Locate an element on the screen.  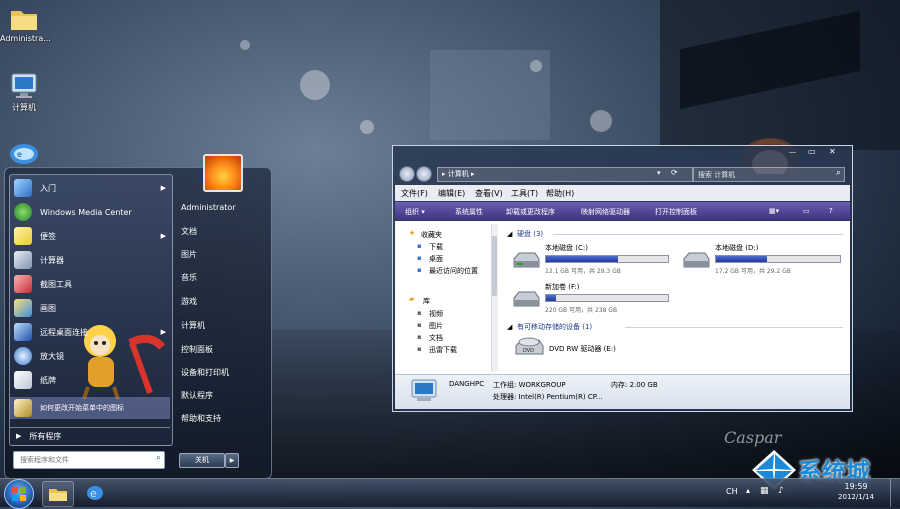
start-button is located at coordinates (19, 494).